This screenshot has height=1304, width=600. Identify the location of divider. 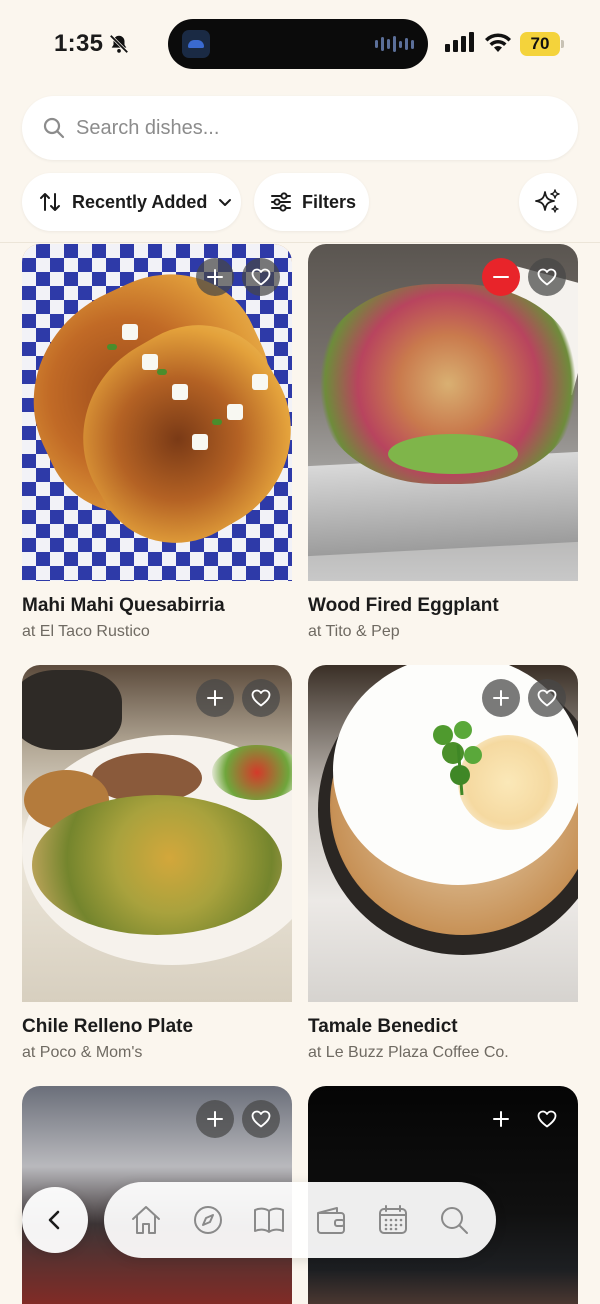
(300, 242).